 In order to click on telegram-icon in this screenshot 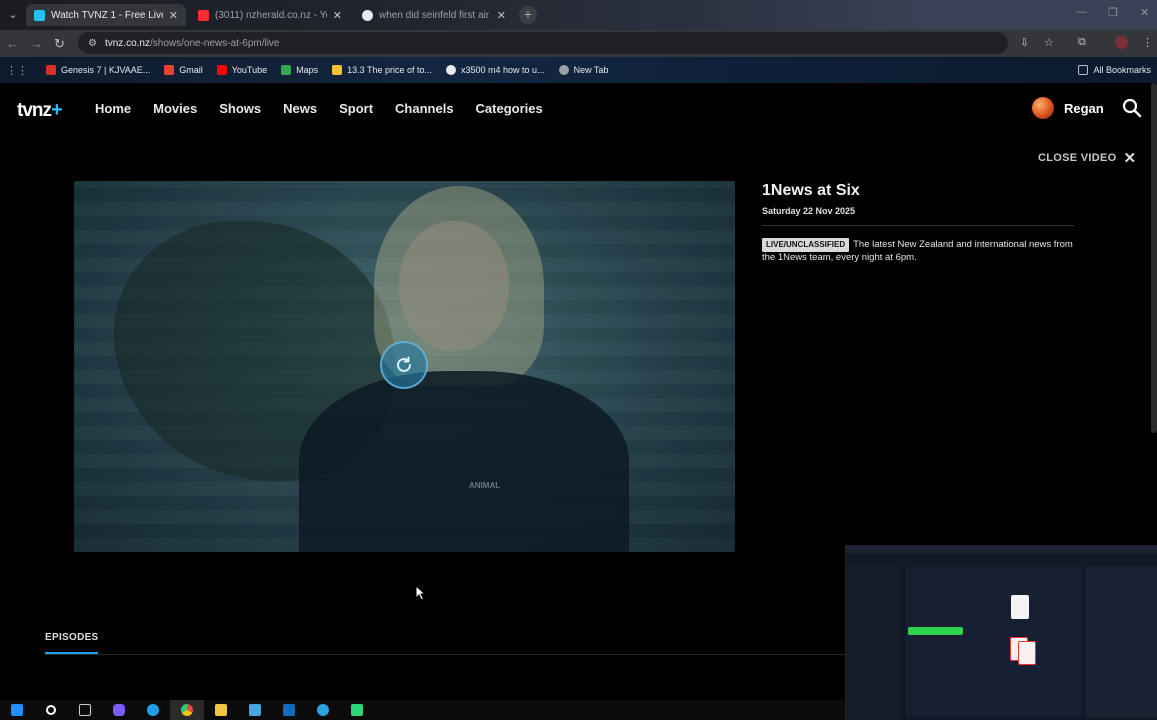, I will do `click(323, 710)`.